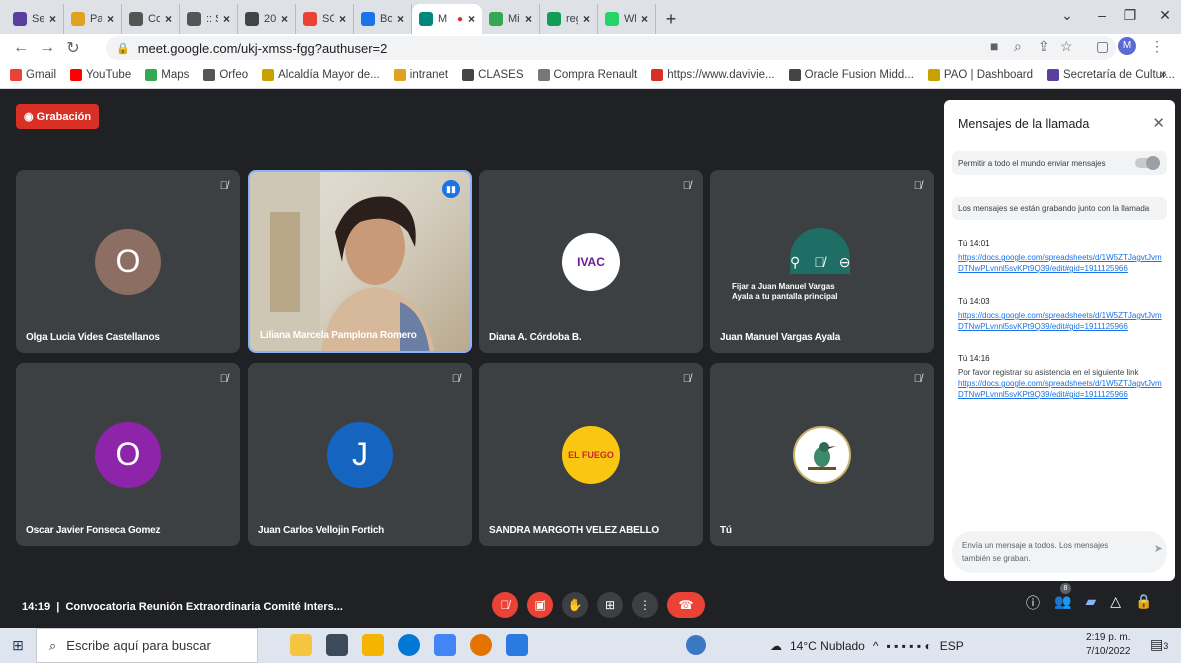 The height and width of the screenshot is (663, 1181). What do you see at coordinates (511, 19) in the screenshot?
I see `browser-tab: Mi uni ×` at bounding box center [511, 19].